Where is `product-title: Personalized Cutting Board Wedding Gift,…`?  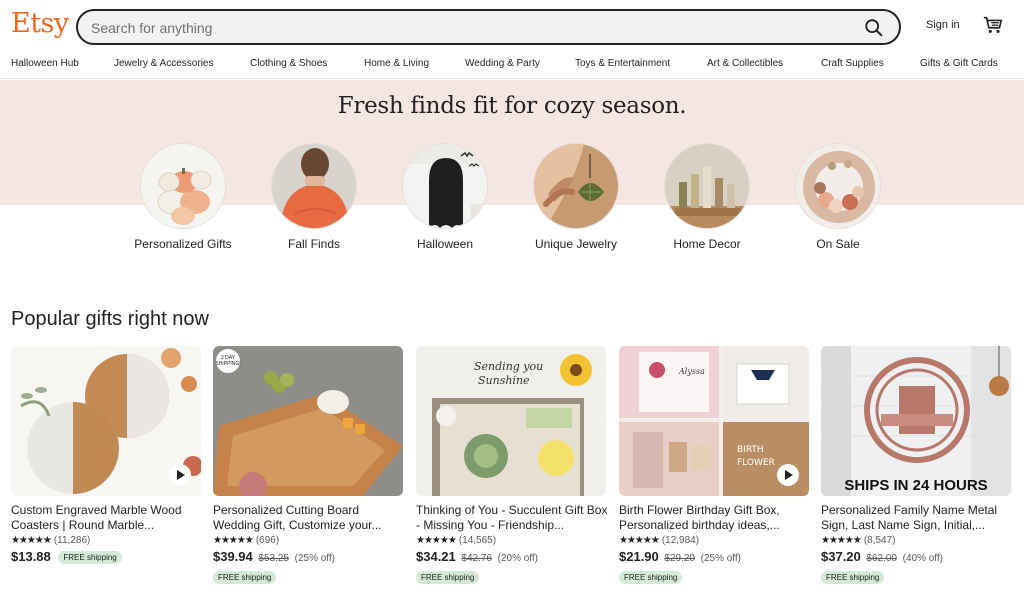
product-title: Personalized Cutting Board Wedding Gift,… is located at coordinates (311, 518).